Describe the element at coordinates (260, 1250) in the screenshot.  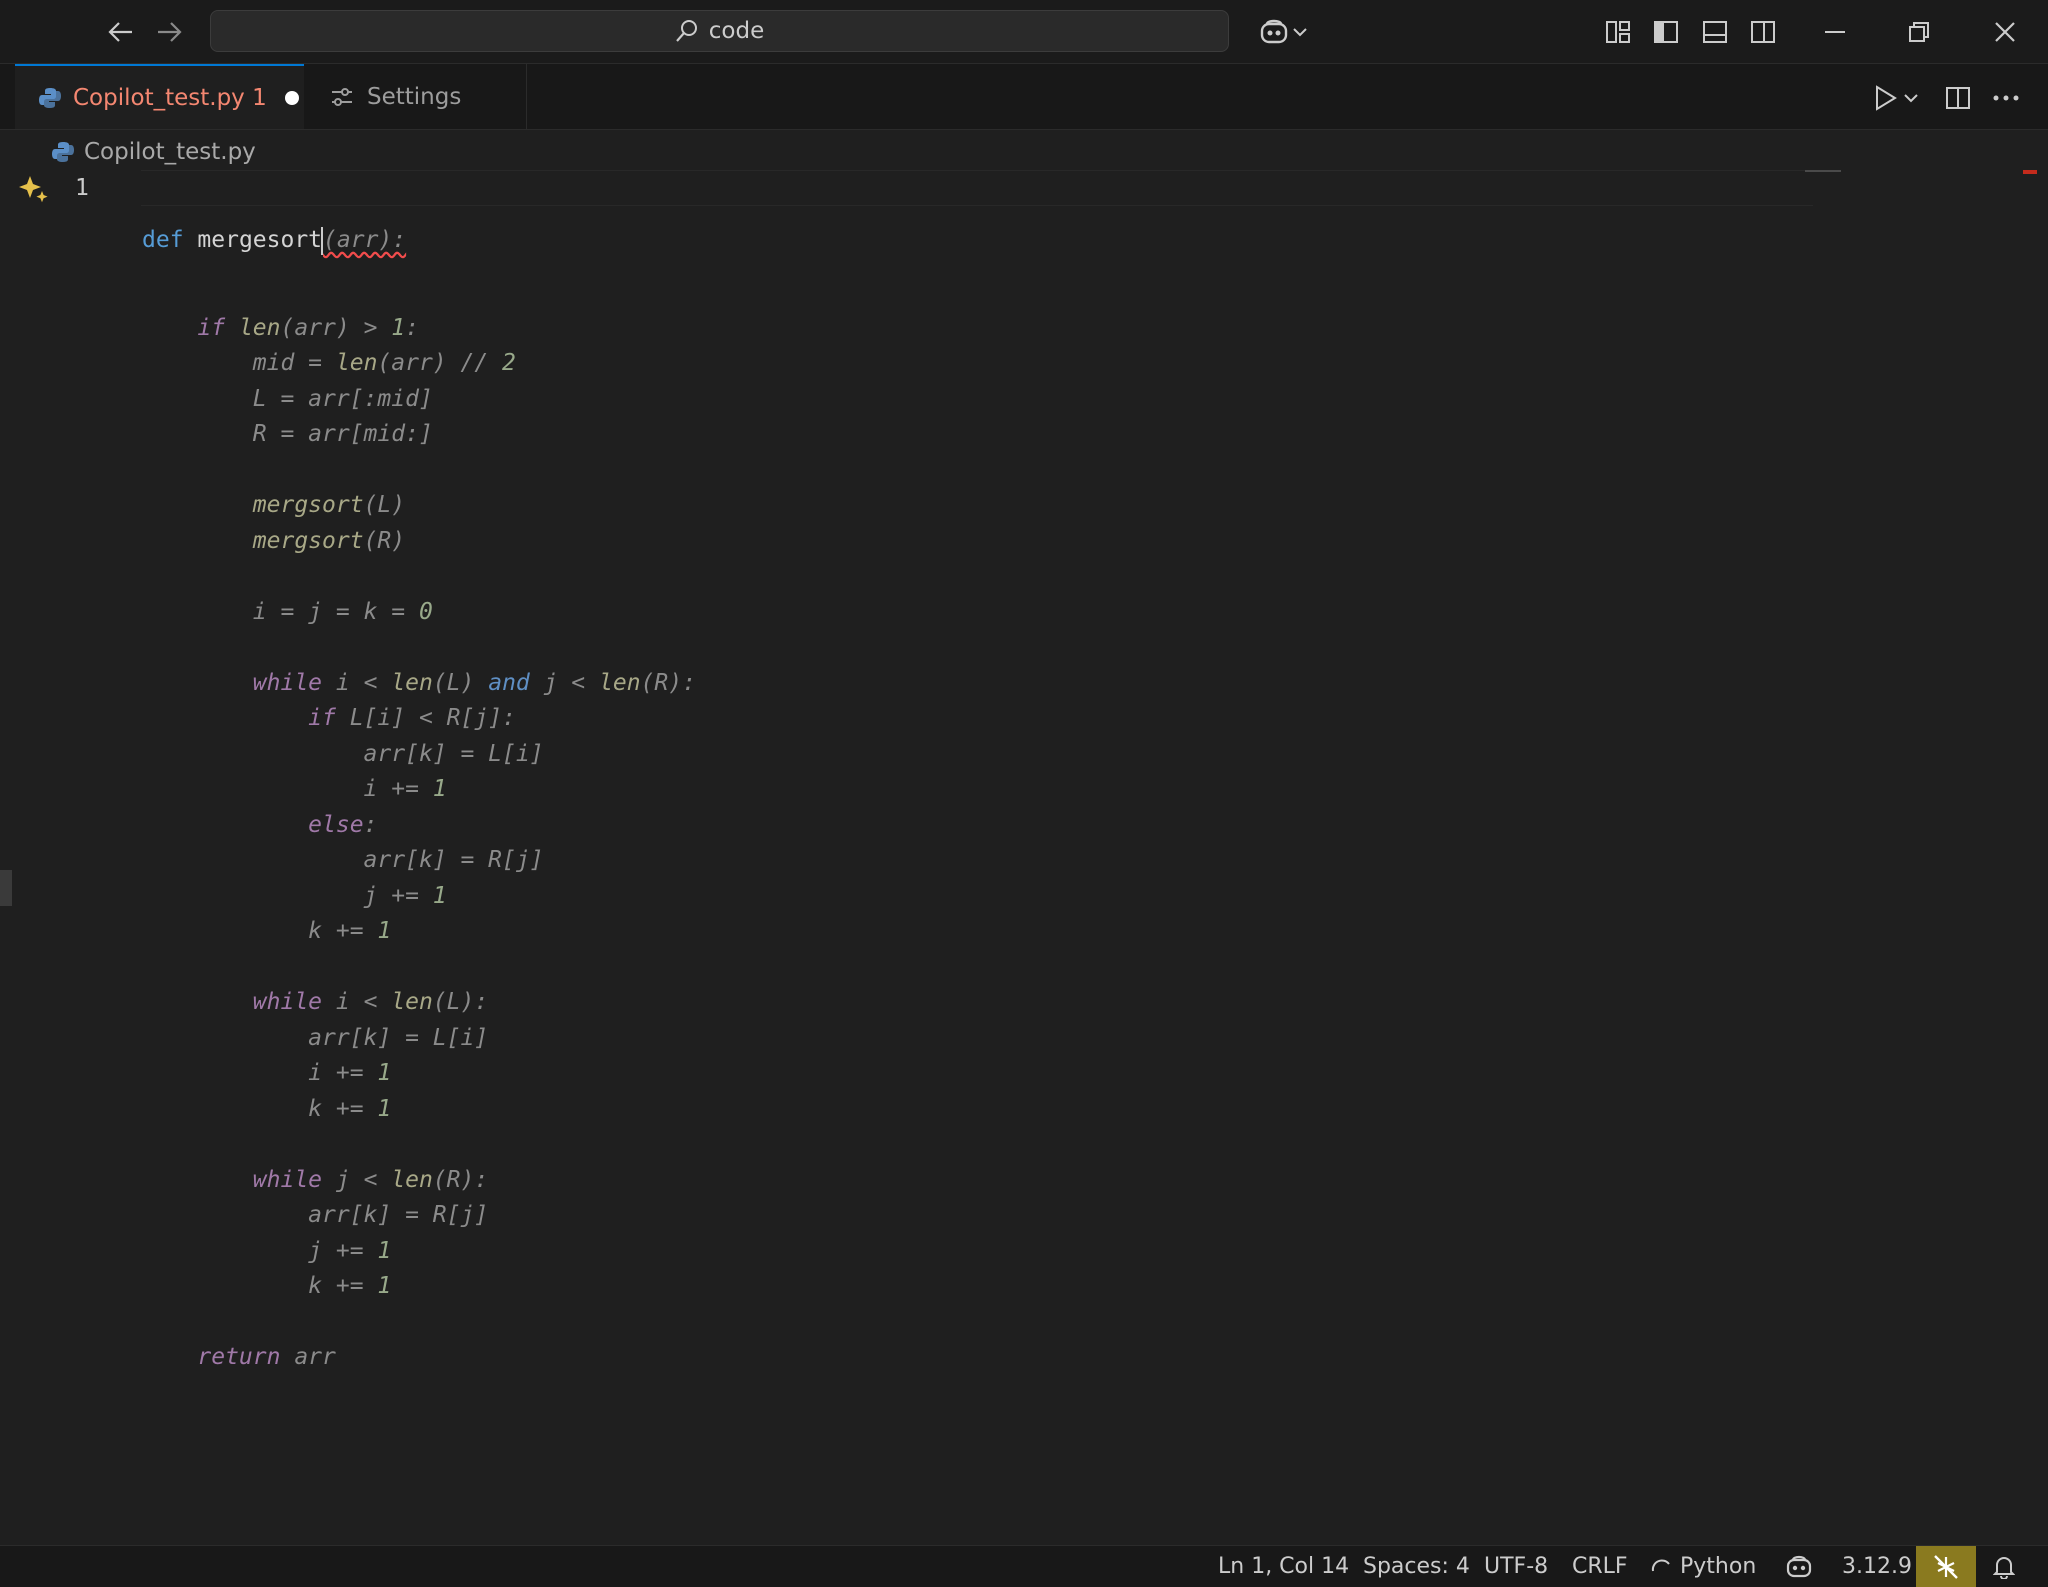
I see `code-token: j +=` at that location.